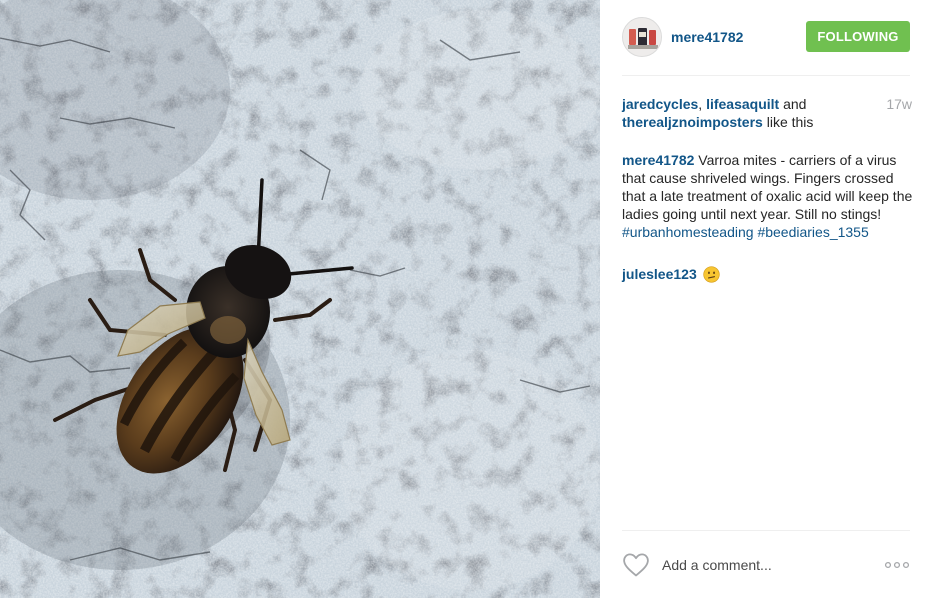  What do you see at coordinates (767, 37) in the screenshot?
I see `post-header: mere41782 FOLLOWING` at bounding box center [767, 37].